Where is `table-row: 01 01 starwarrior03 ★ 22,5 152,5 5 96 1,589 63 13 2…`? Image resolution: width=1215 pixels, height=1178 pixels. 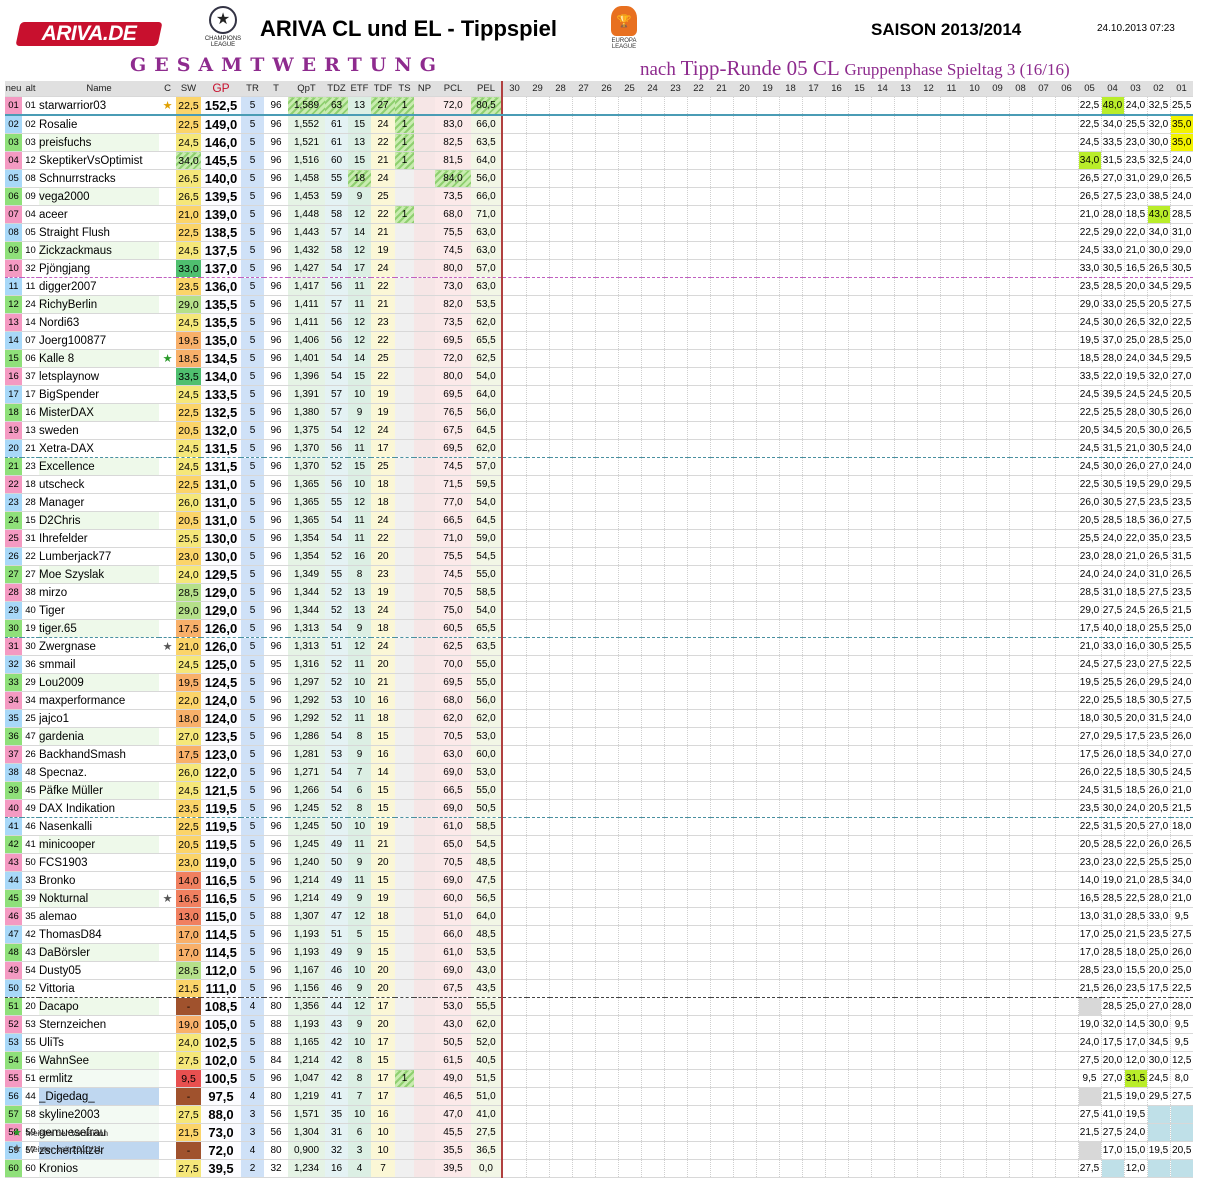
table-row: 01 01 starwarrior03 ★ 22,5 152,5 5 96 1,589 63 13 2… is located at coordinates (599, 106).